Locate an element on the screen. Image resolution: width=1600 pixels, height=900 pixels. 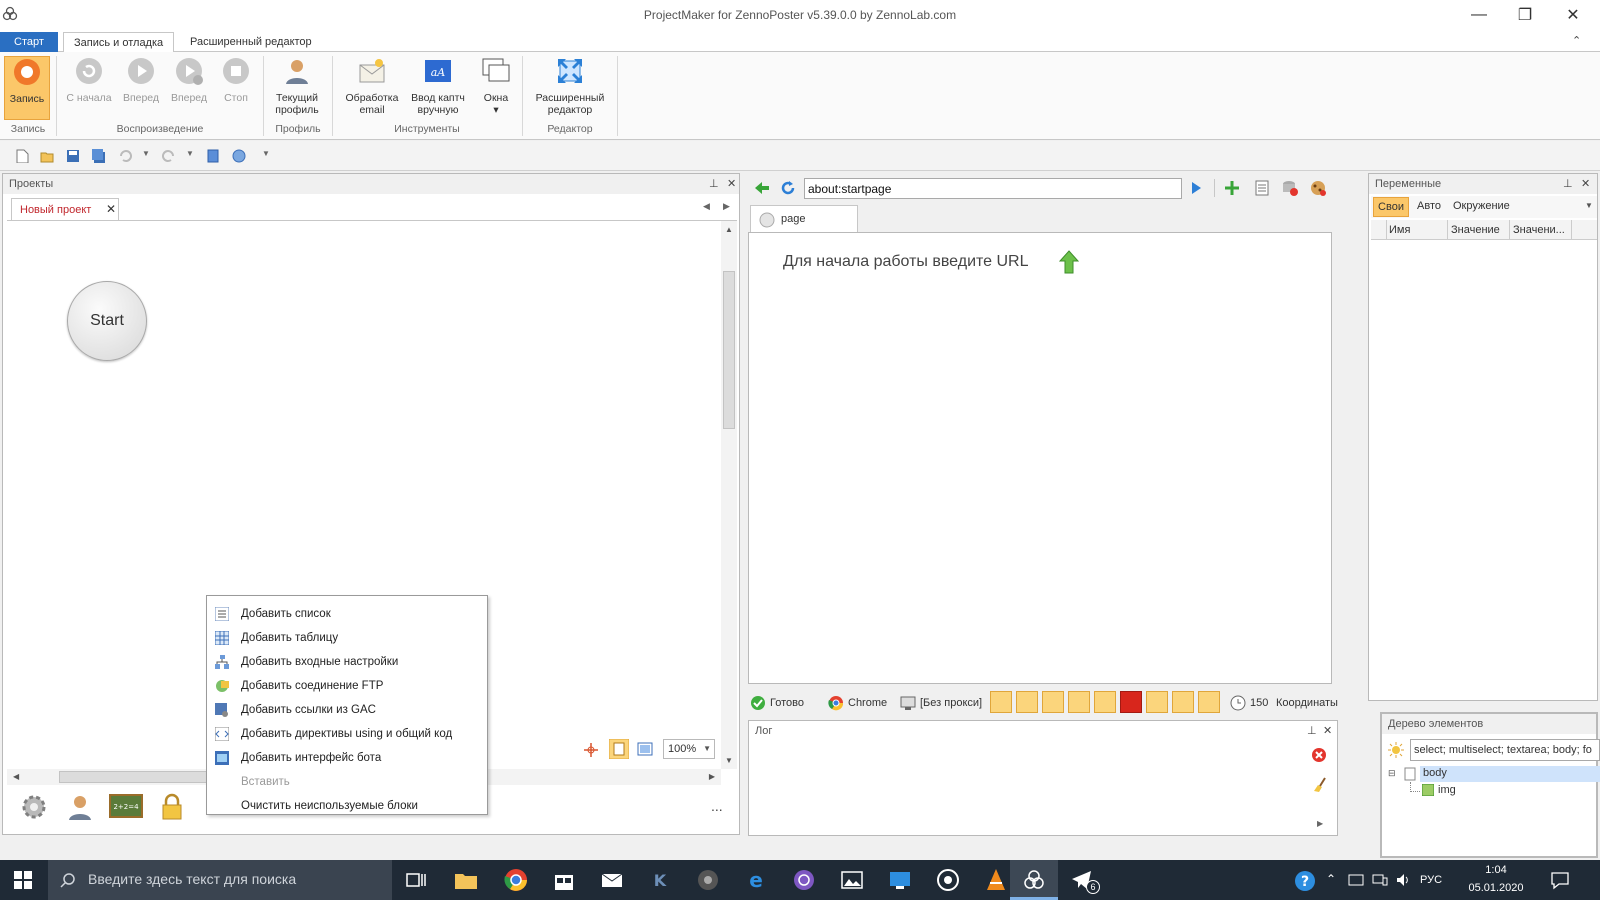
tree-node-body: body is located at coordinates (1510, 774).